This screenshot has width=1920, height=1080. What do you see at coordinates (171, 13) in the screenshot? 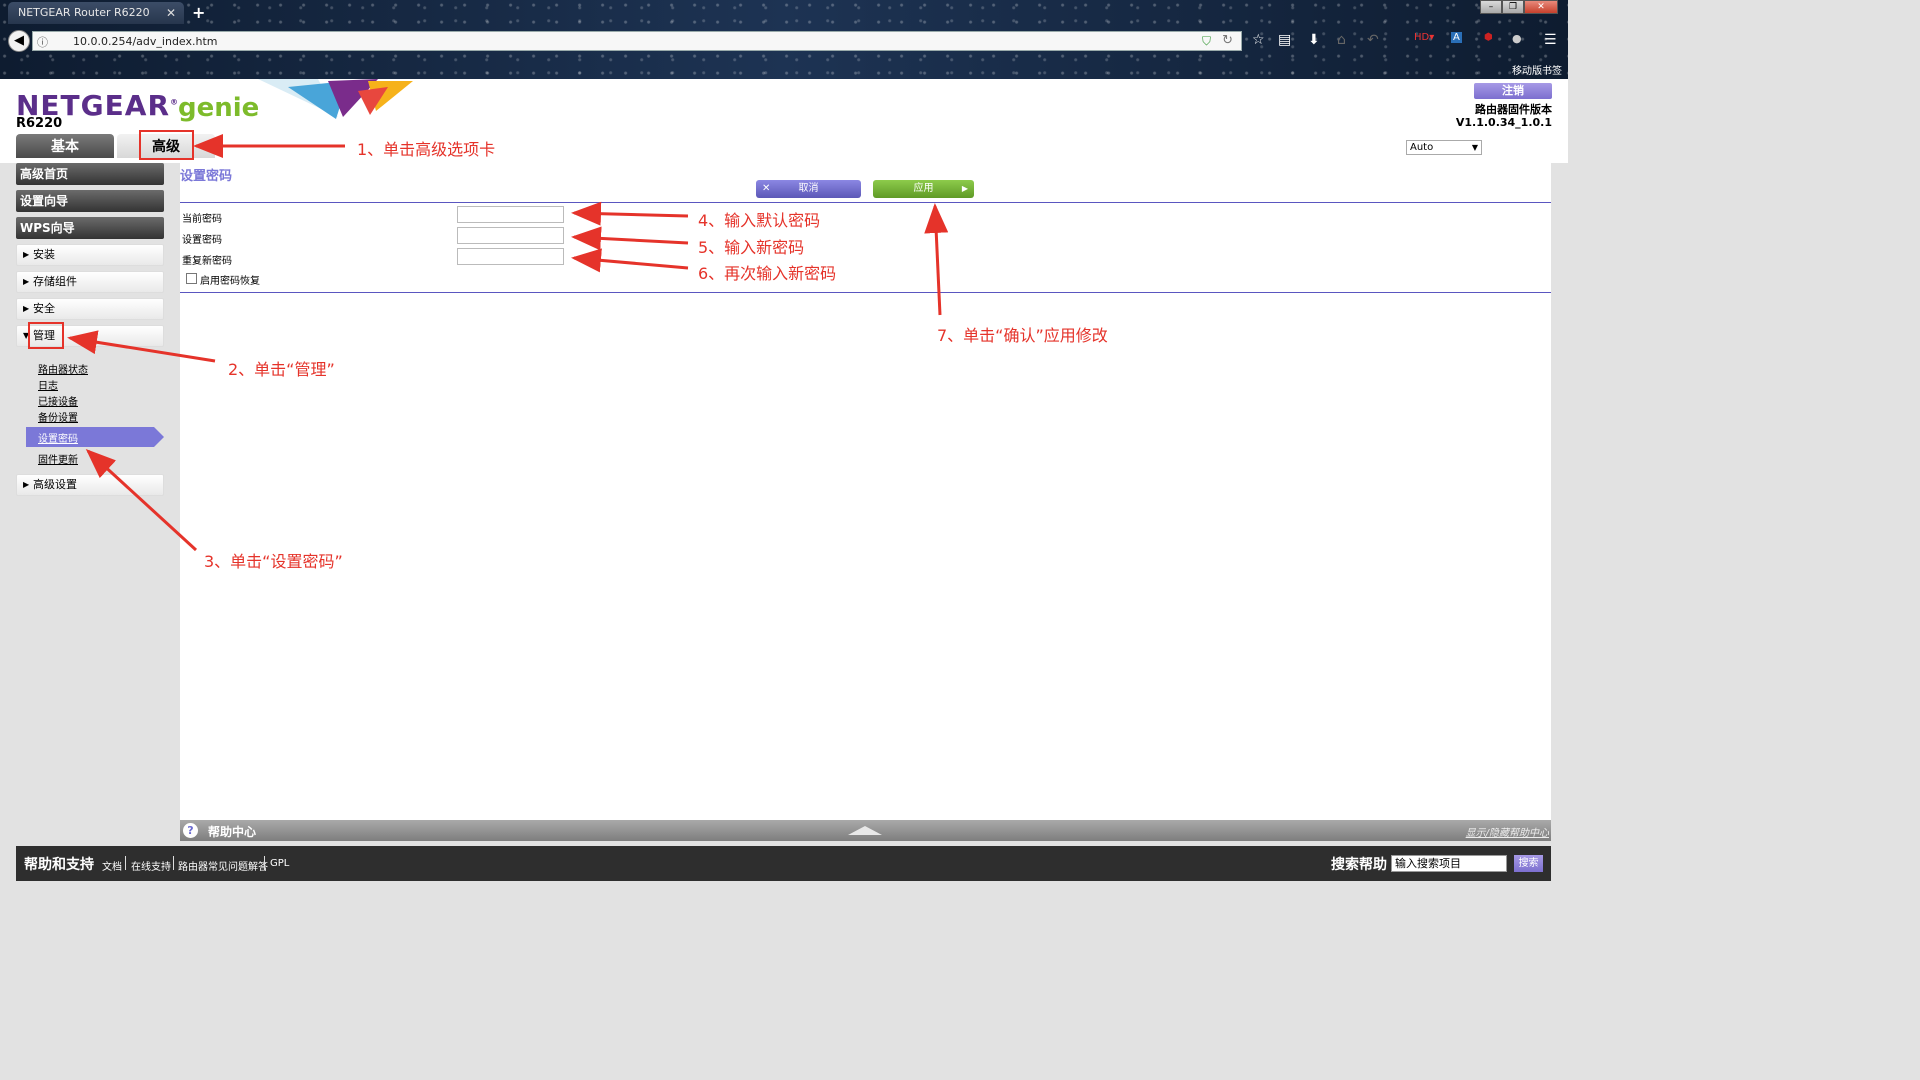
I see `tab-close-icon: ✕` at bounding box center [171, 13].